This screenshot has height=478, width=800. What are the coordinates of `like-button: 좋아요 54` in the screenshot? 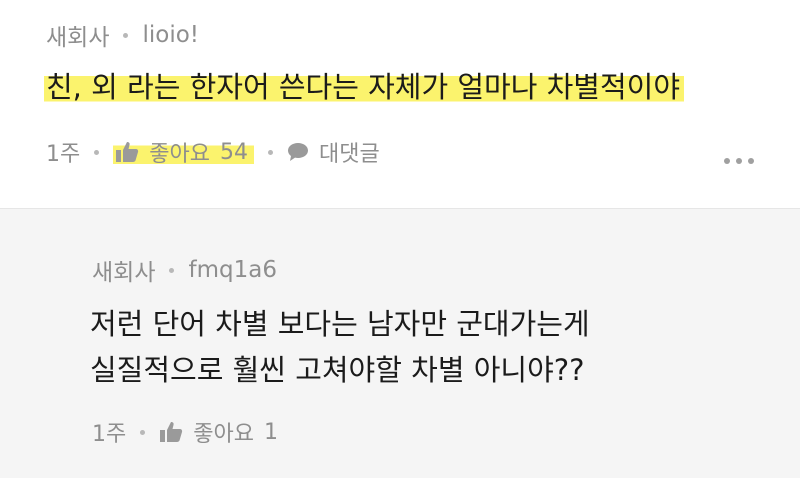 It's located at (183, 152).